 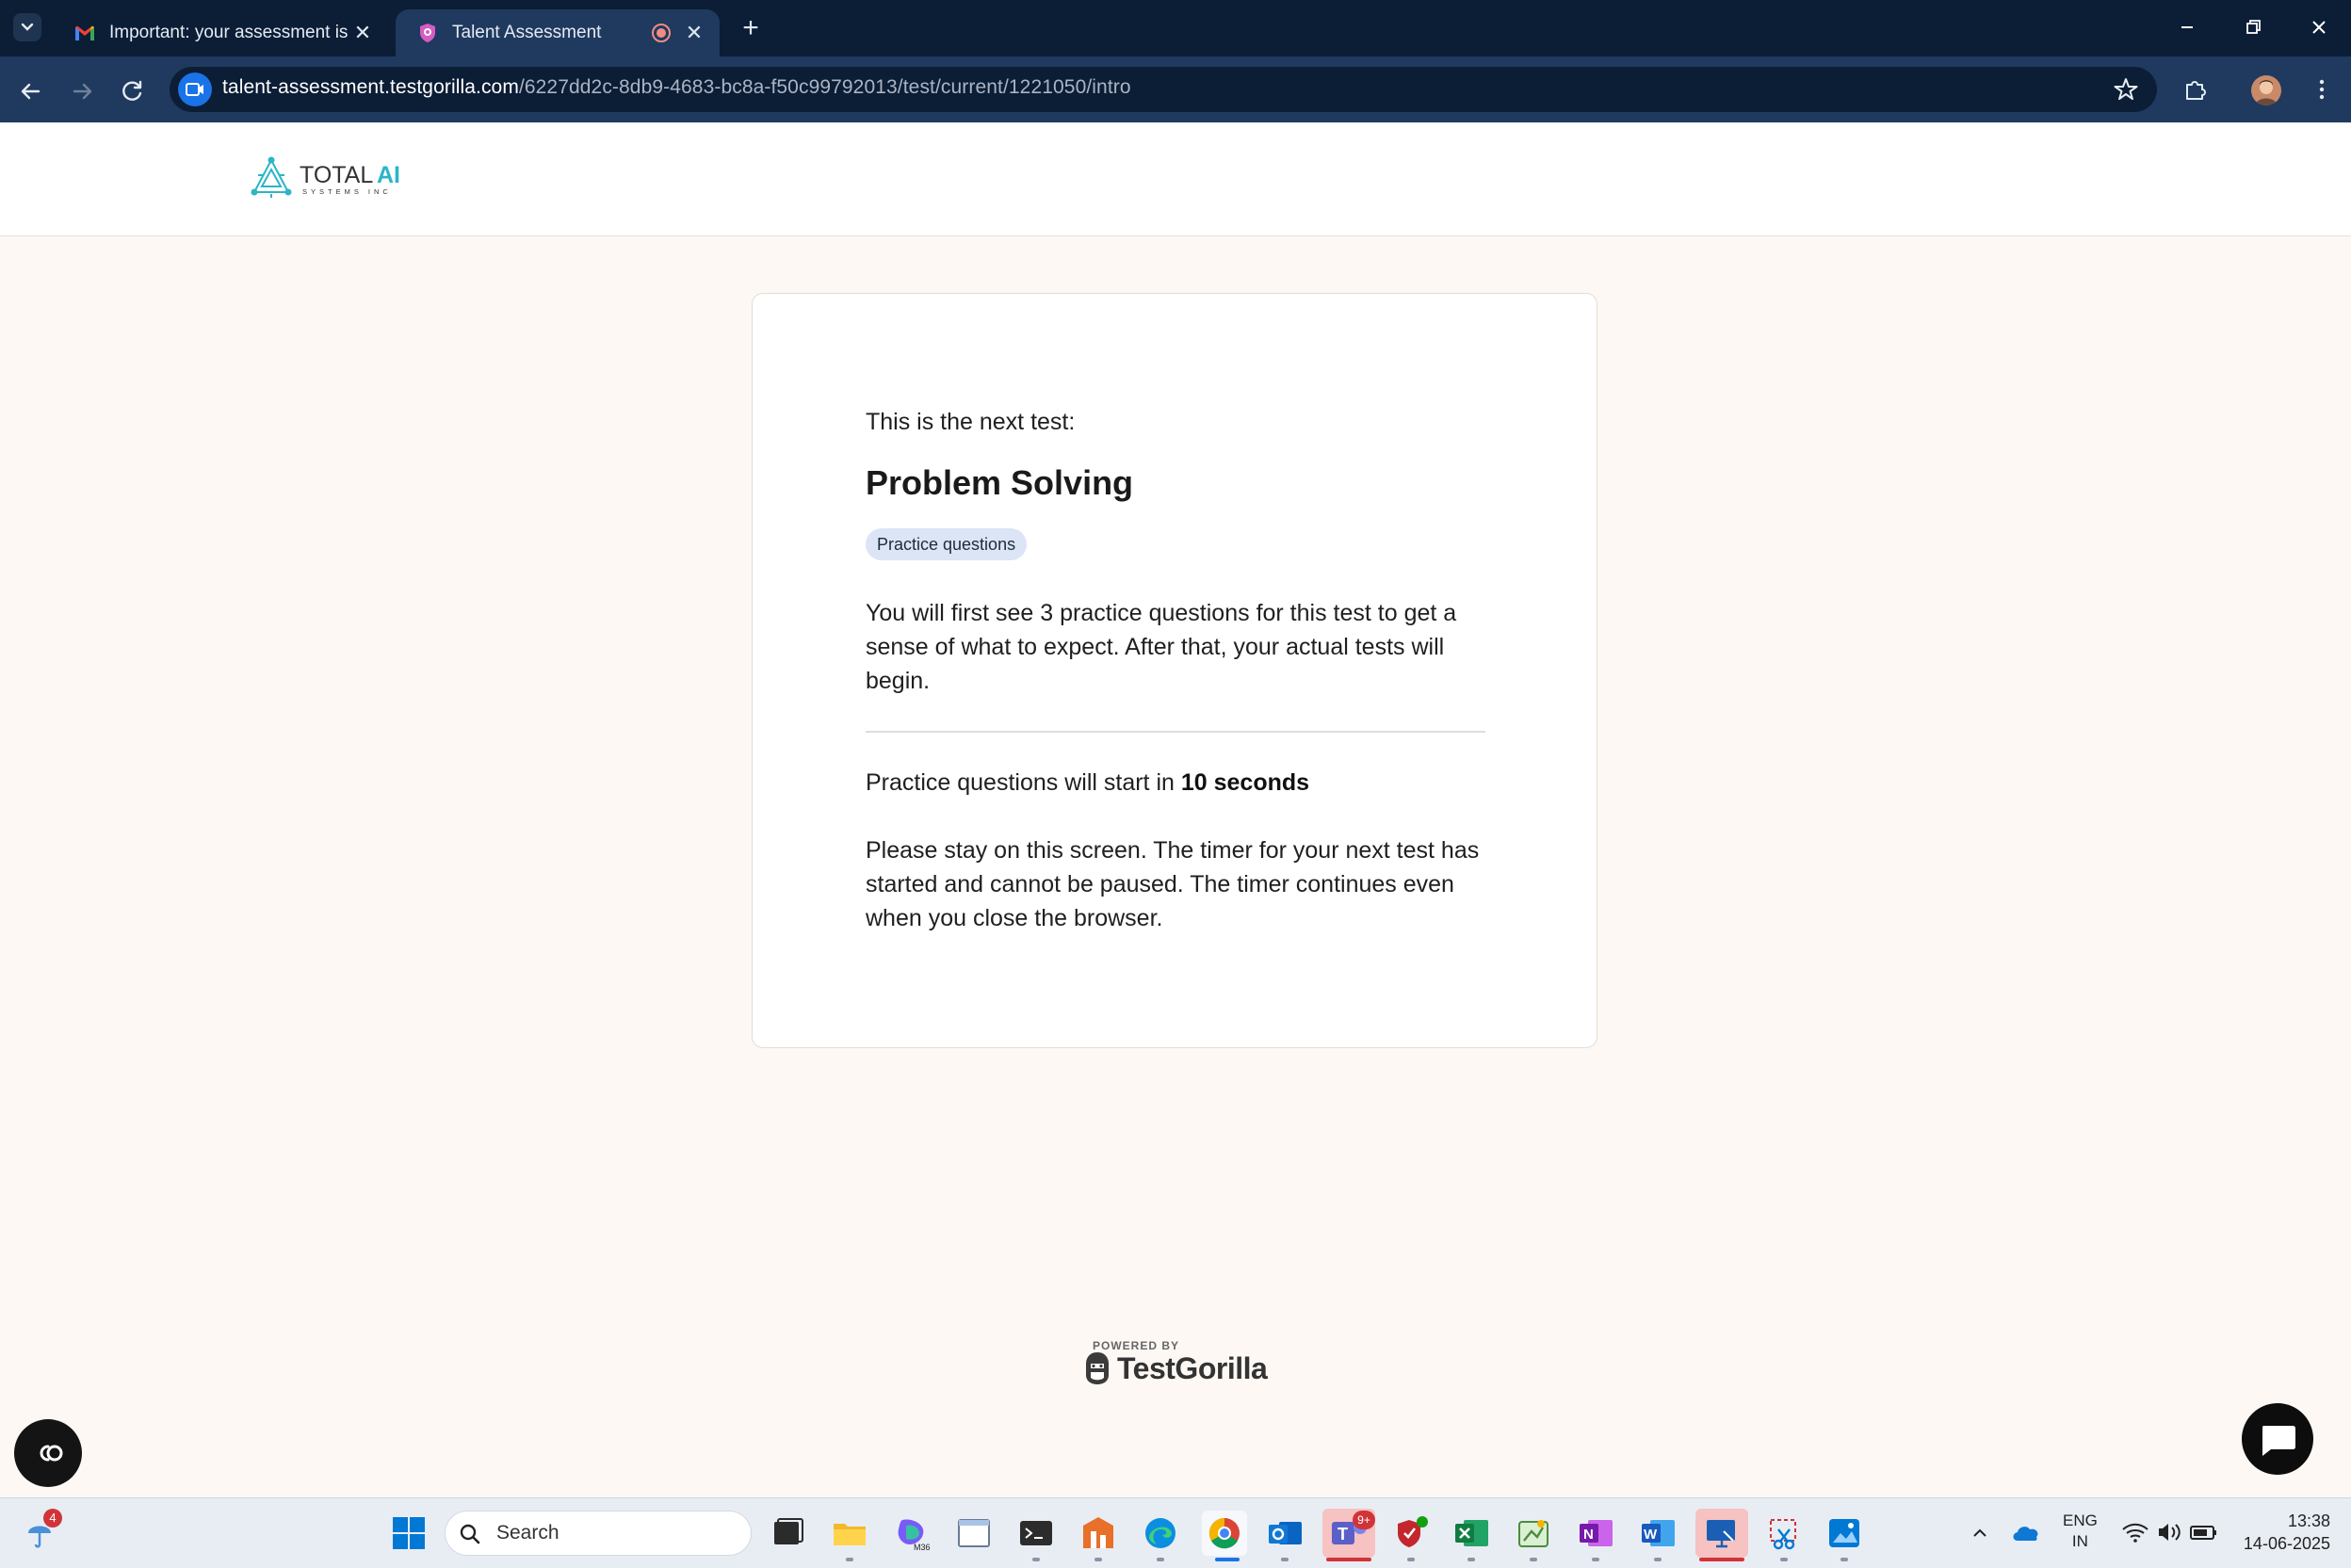 I want to click on tab-gmail: Important: your assessment is w ✕, so click(x=221, y=33).